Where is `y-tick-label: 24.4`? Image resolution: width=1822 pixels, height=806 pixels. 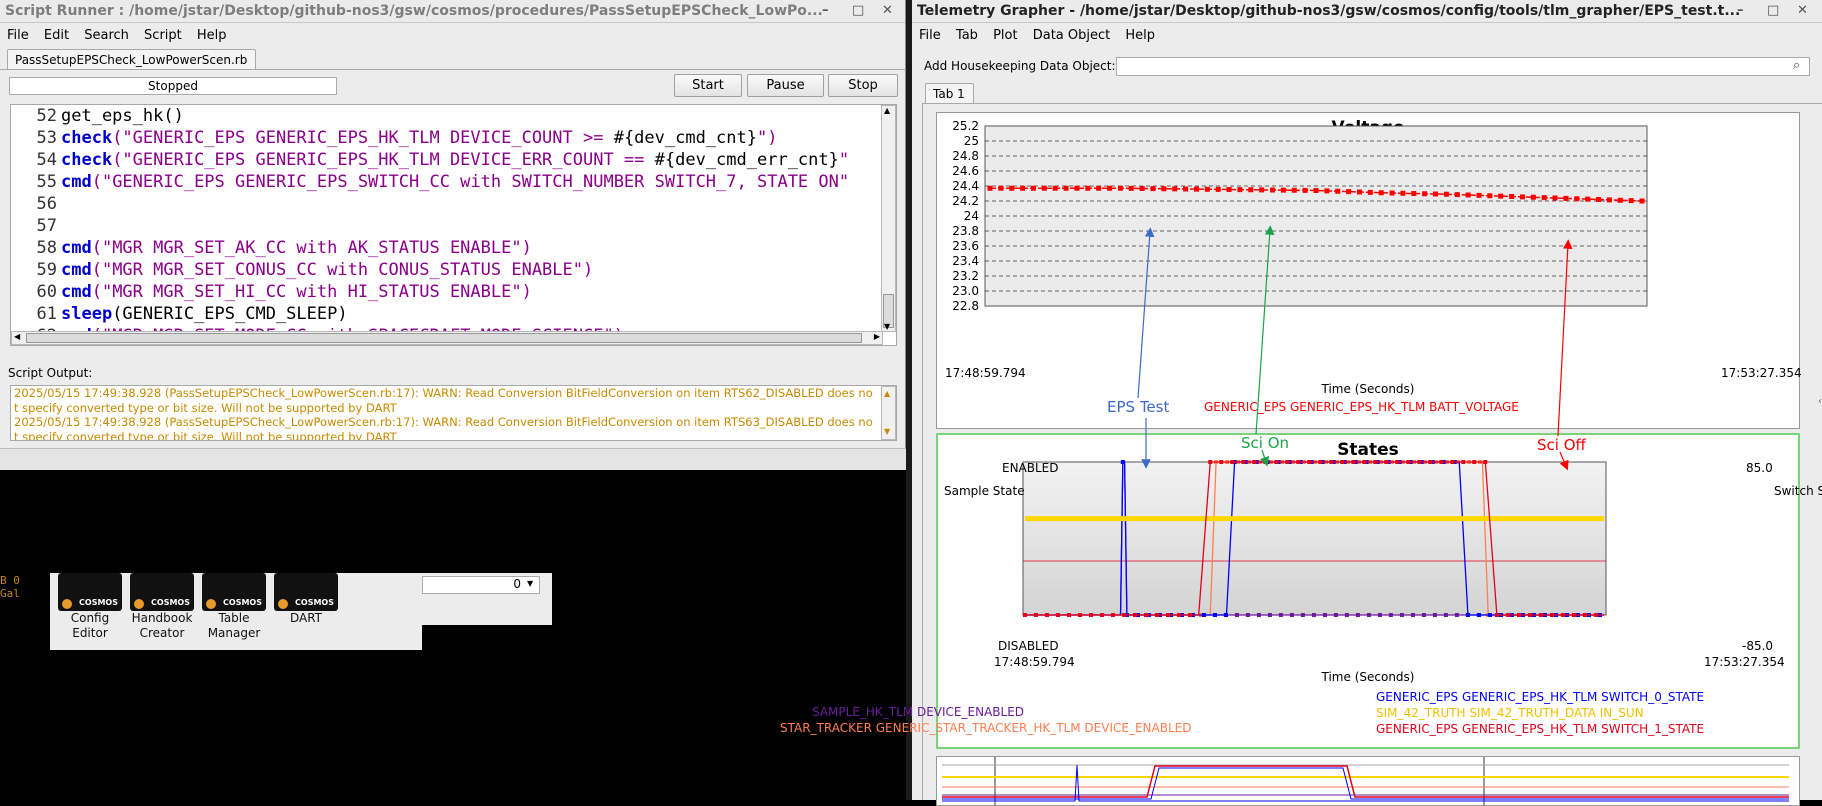 y-tick-label: 24.4 is located at coordinates (965, 186).